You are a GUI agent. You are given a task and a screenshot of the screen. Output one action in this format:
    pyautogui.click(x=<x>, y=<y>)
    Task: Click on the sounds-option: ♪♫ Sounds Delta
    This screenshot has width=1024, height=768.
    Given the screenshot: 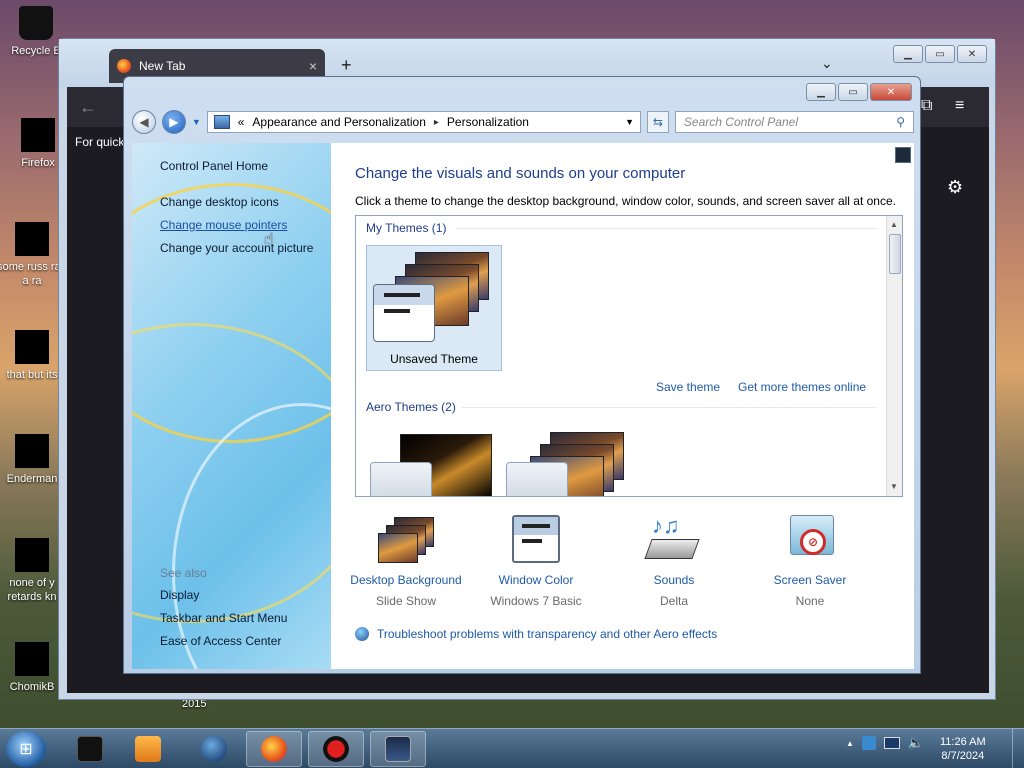 What is the action you would take?
    pyautogui.click(x=674, y=560)
    